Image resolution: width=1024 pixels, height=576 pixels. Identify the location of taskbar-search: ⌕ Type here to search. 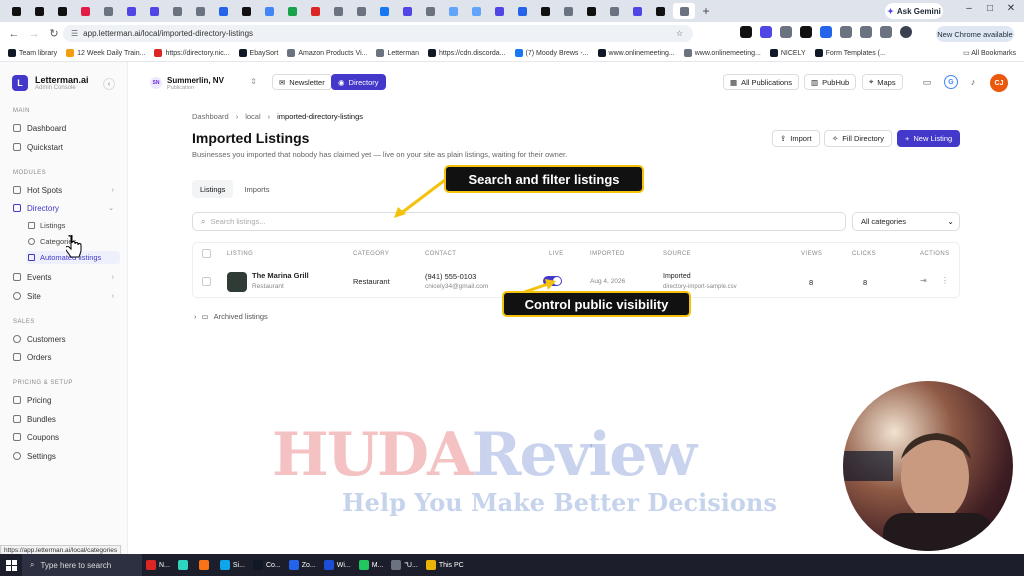
(82, 565).